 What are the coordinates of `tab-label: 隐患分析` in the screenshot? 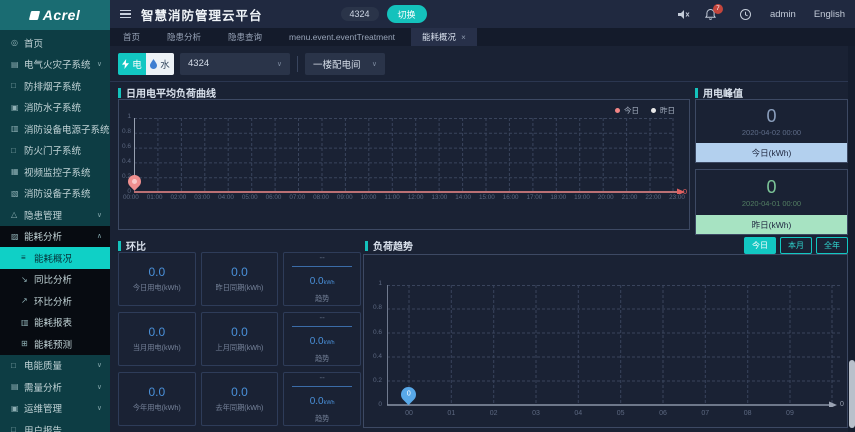 It's located at (184, 37).